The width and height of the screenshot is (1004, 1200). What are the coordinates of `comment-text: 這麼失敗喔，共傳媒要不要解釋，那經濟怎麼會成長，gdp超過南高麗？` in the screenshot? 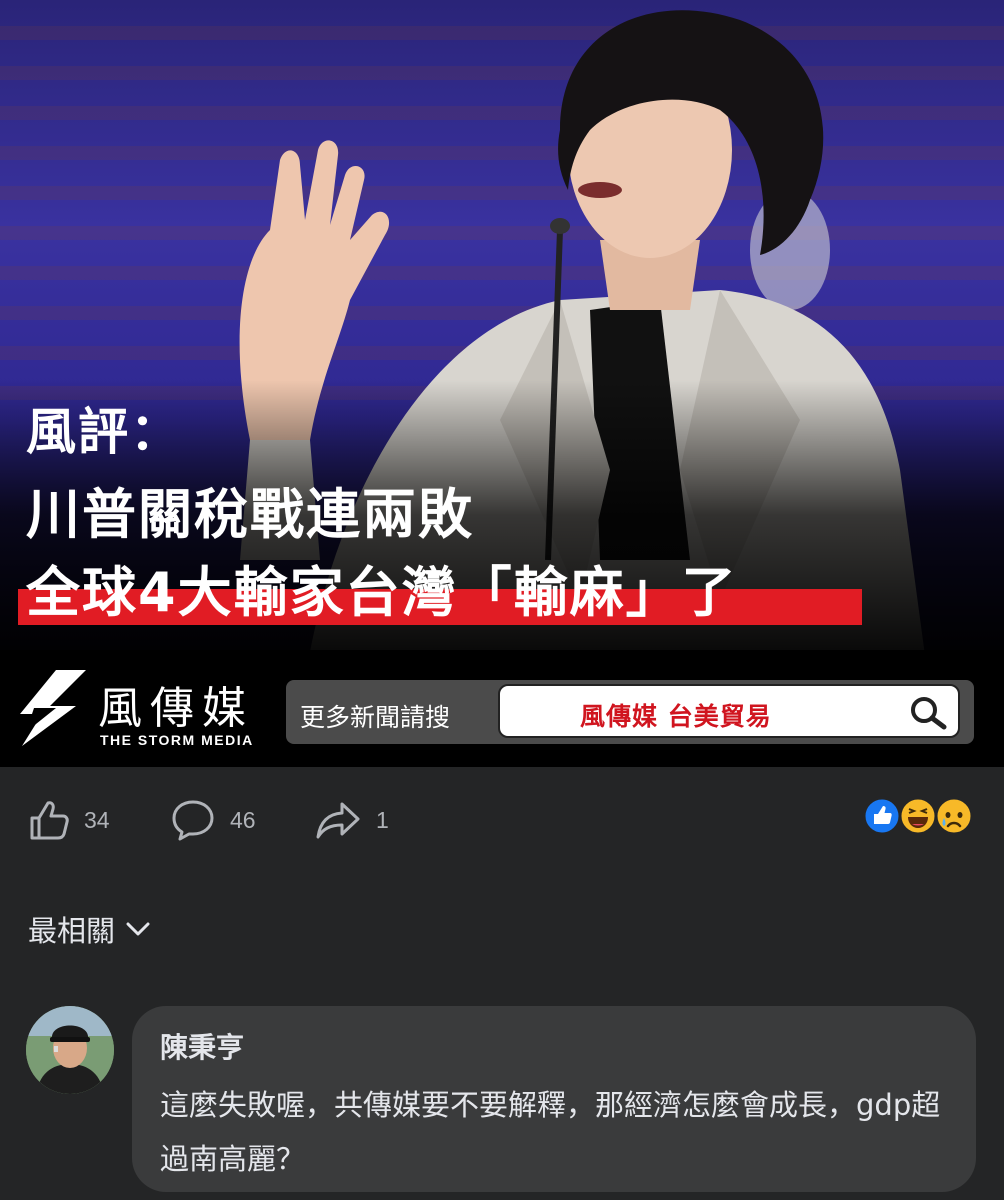 It's located at (550, 1132).